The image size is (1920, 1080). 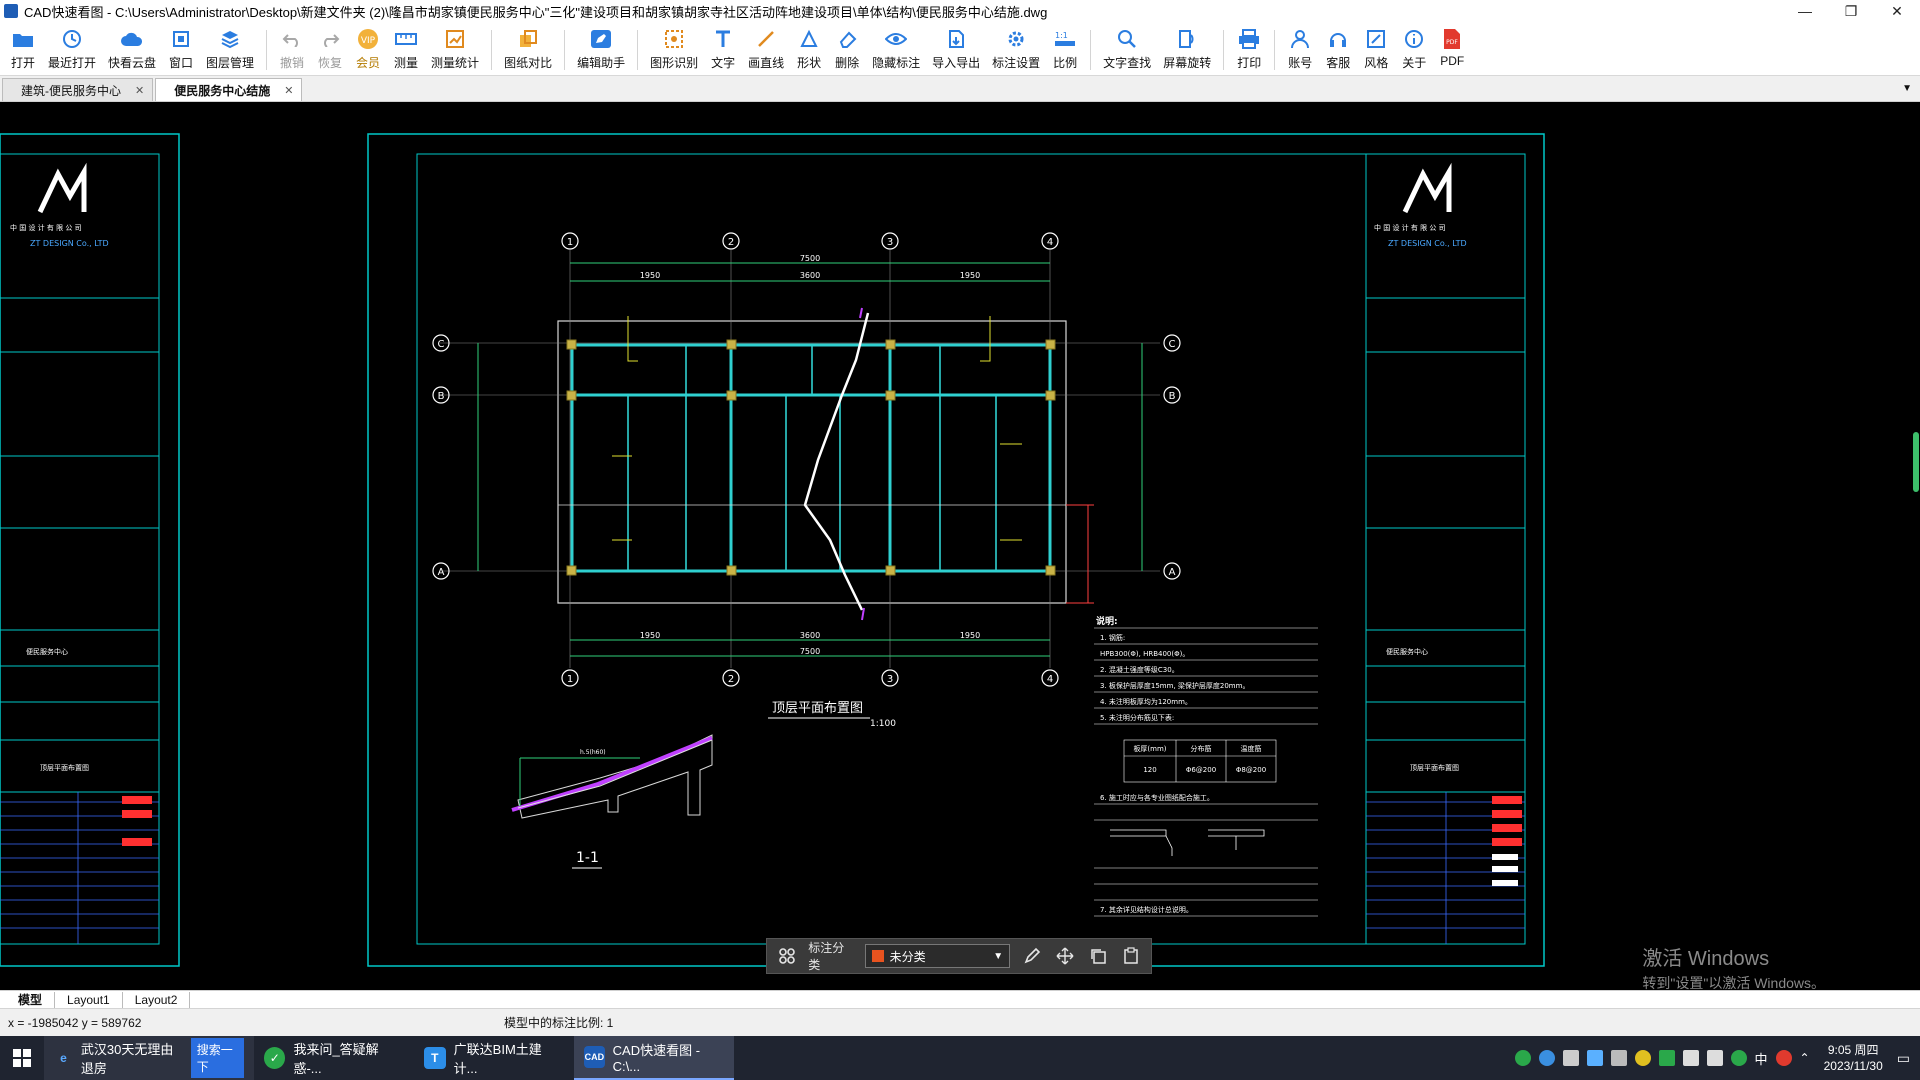 I want to click on axis-bubble-B: B, so click(x=441, y=396).